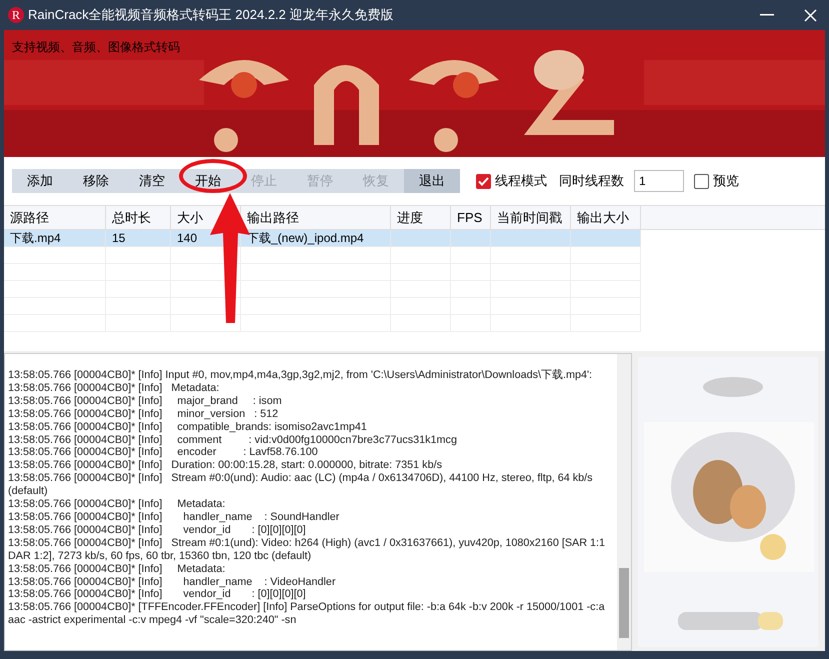 The image size is (829, 659). Describe the element at coordinates (767, 15) in the screenshot. I see `minimize-icon` at that location.